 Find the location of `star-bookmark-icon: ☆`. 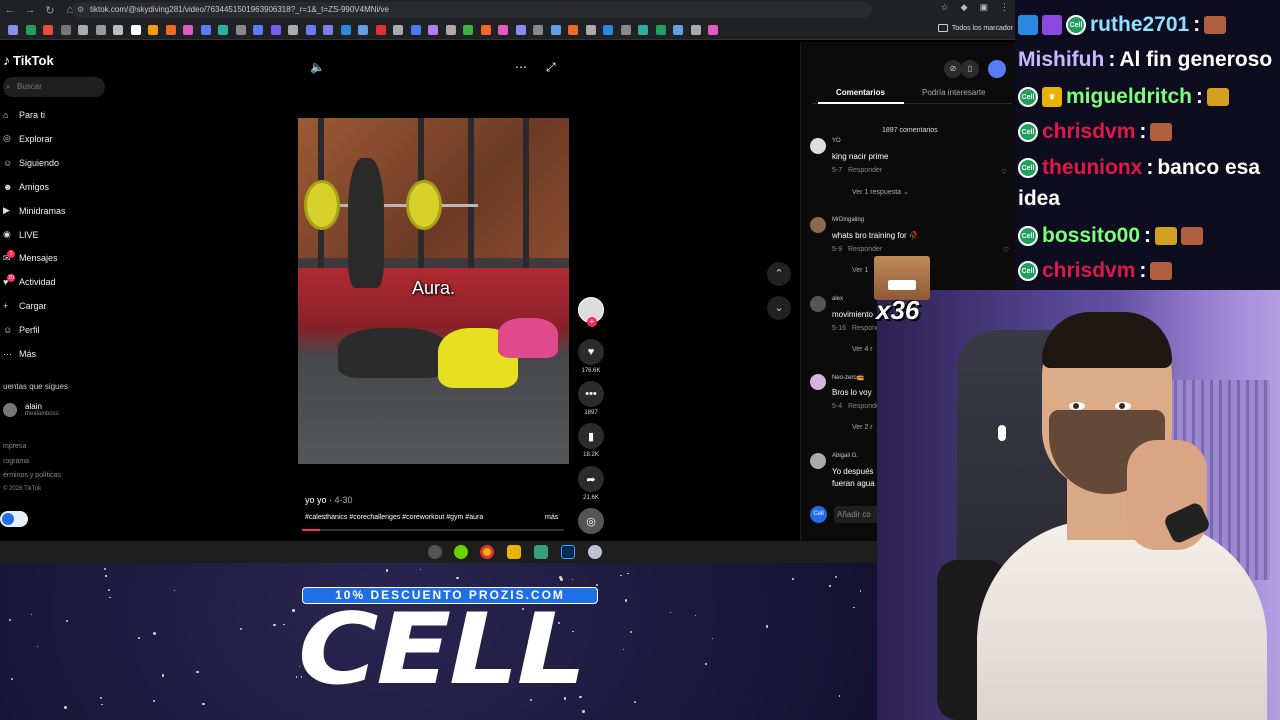

star-bookmark-icon: ☆ is located at coordinates (944, 7).